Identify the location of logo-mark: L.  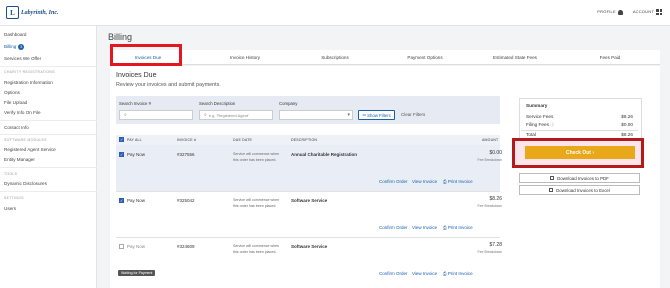
(12, 12).